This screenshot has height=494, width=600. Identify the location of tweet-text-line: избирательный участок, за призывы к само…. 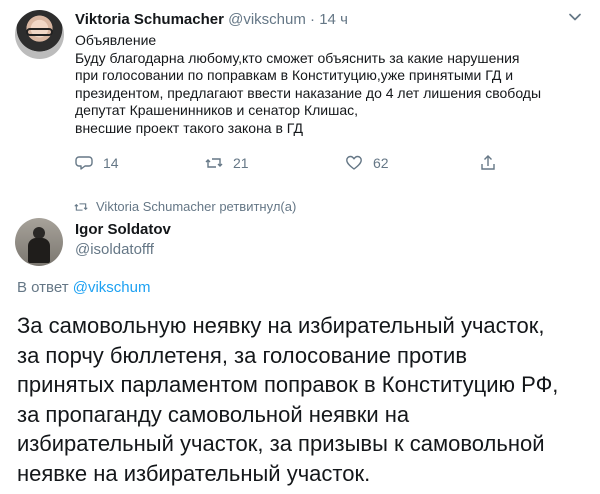
(281, 444).